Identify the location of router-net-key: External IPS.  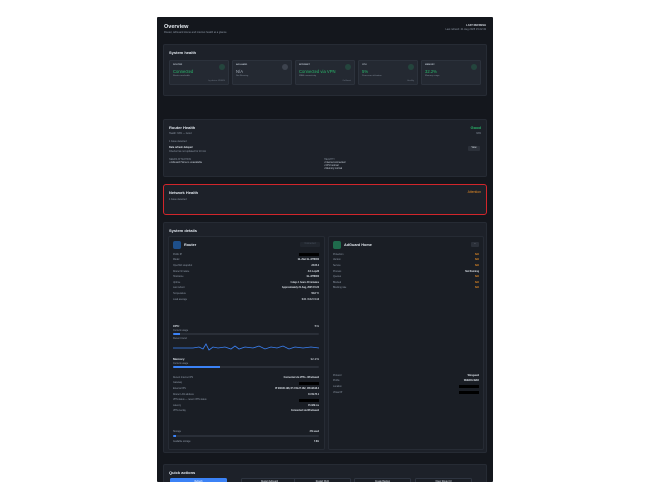
(179, 388).